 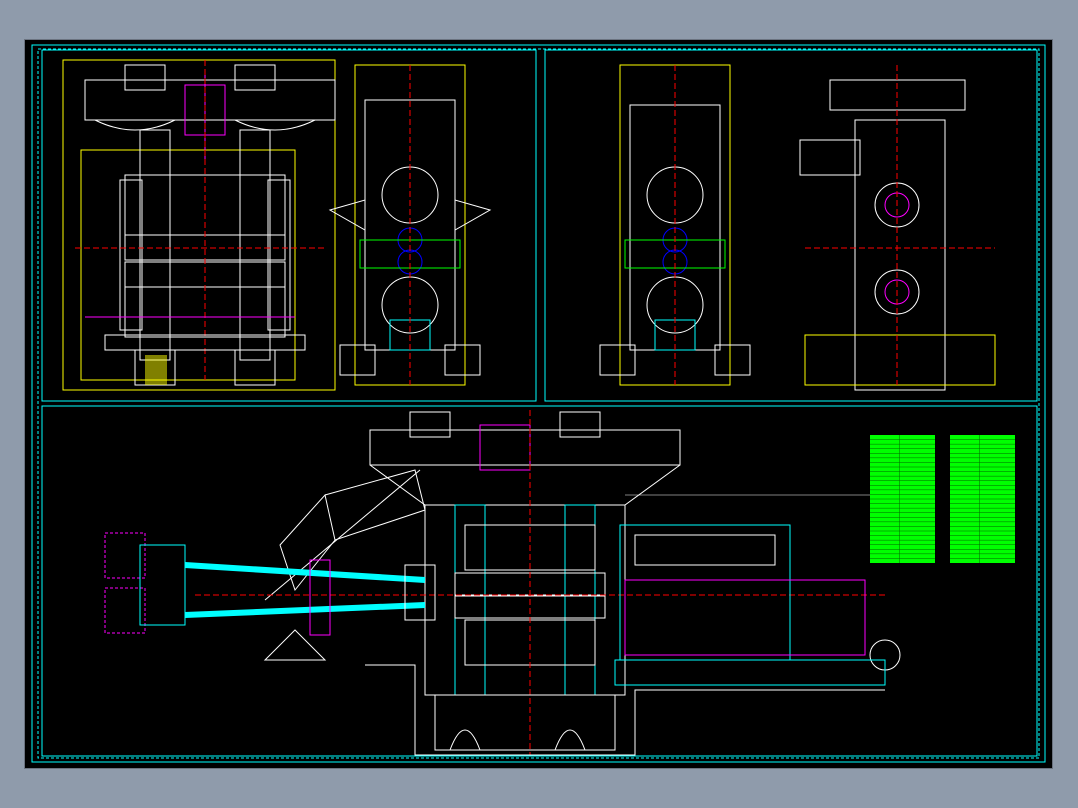 What do you see at coordinates (525, 722) in the screenshot?
I see `mill-foundation` at bounding box center [525, 722].